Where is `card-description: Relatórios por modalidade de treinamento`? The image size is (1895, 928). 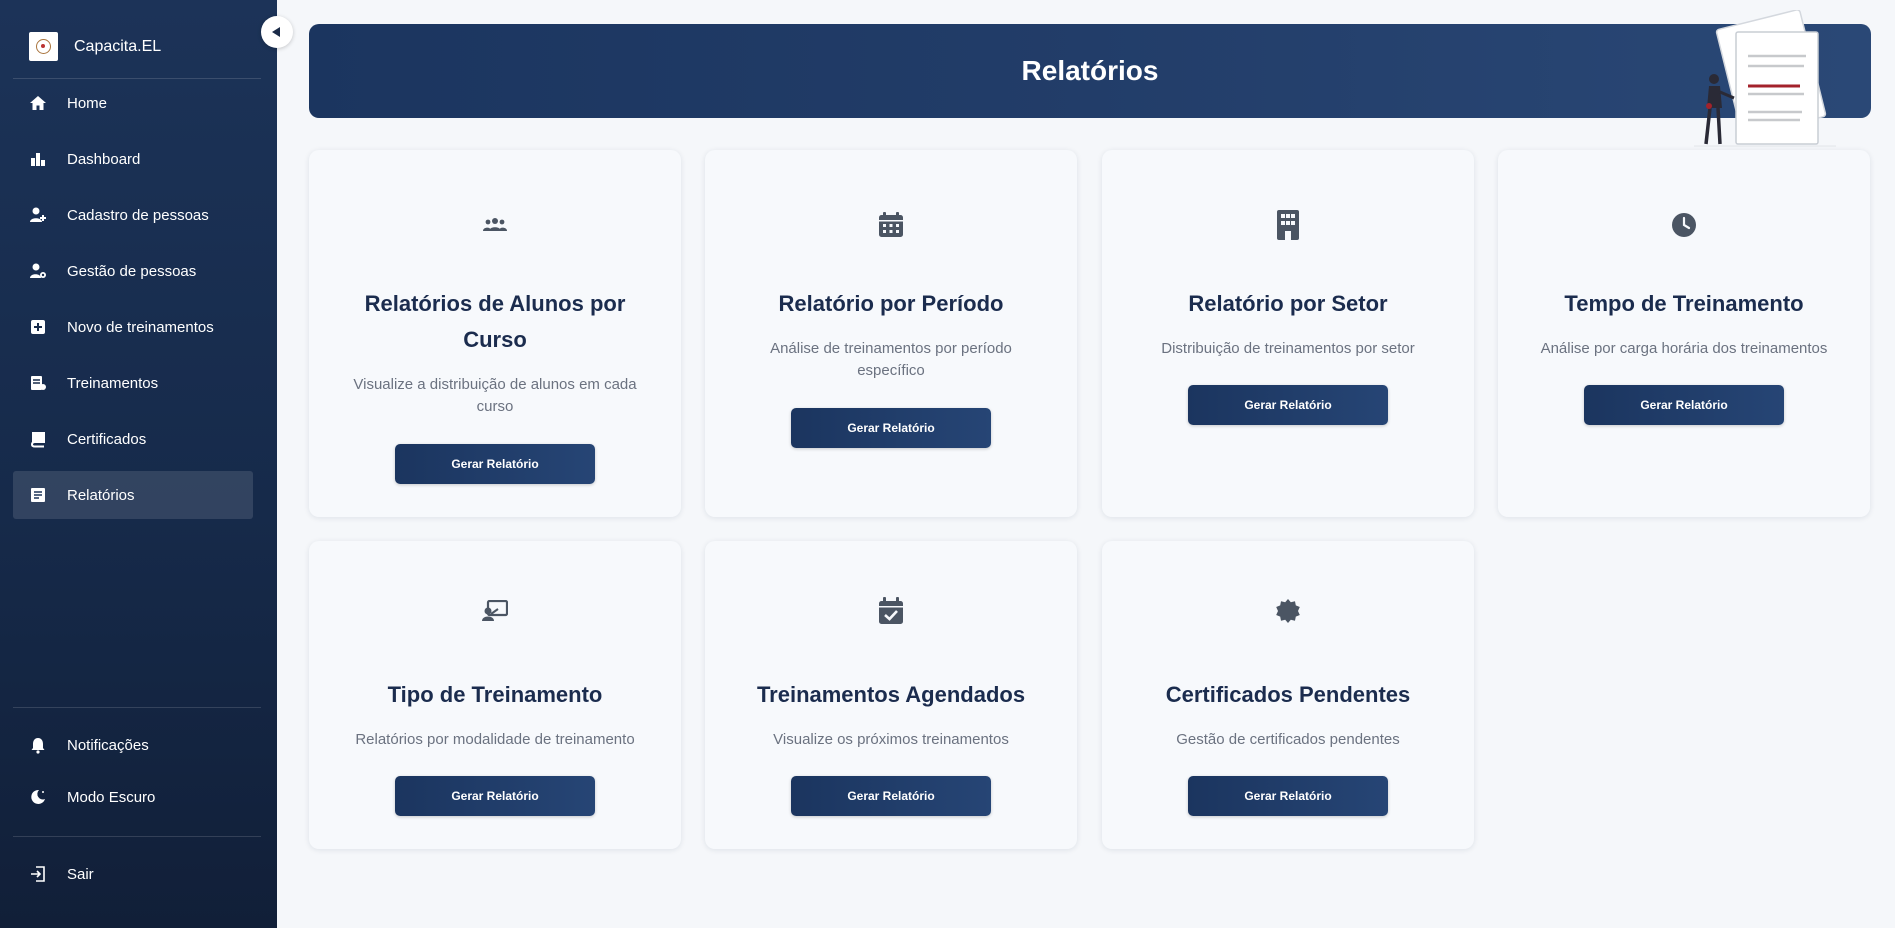
card-description: Relatórios por modalidade de treinamento is located at coordinates (495, 739).